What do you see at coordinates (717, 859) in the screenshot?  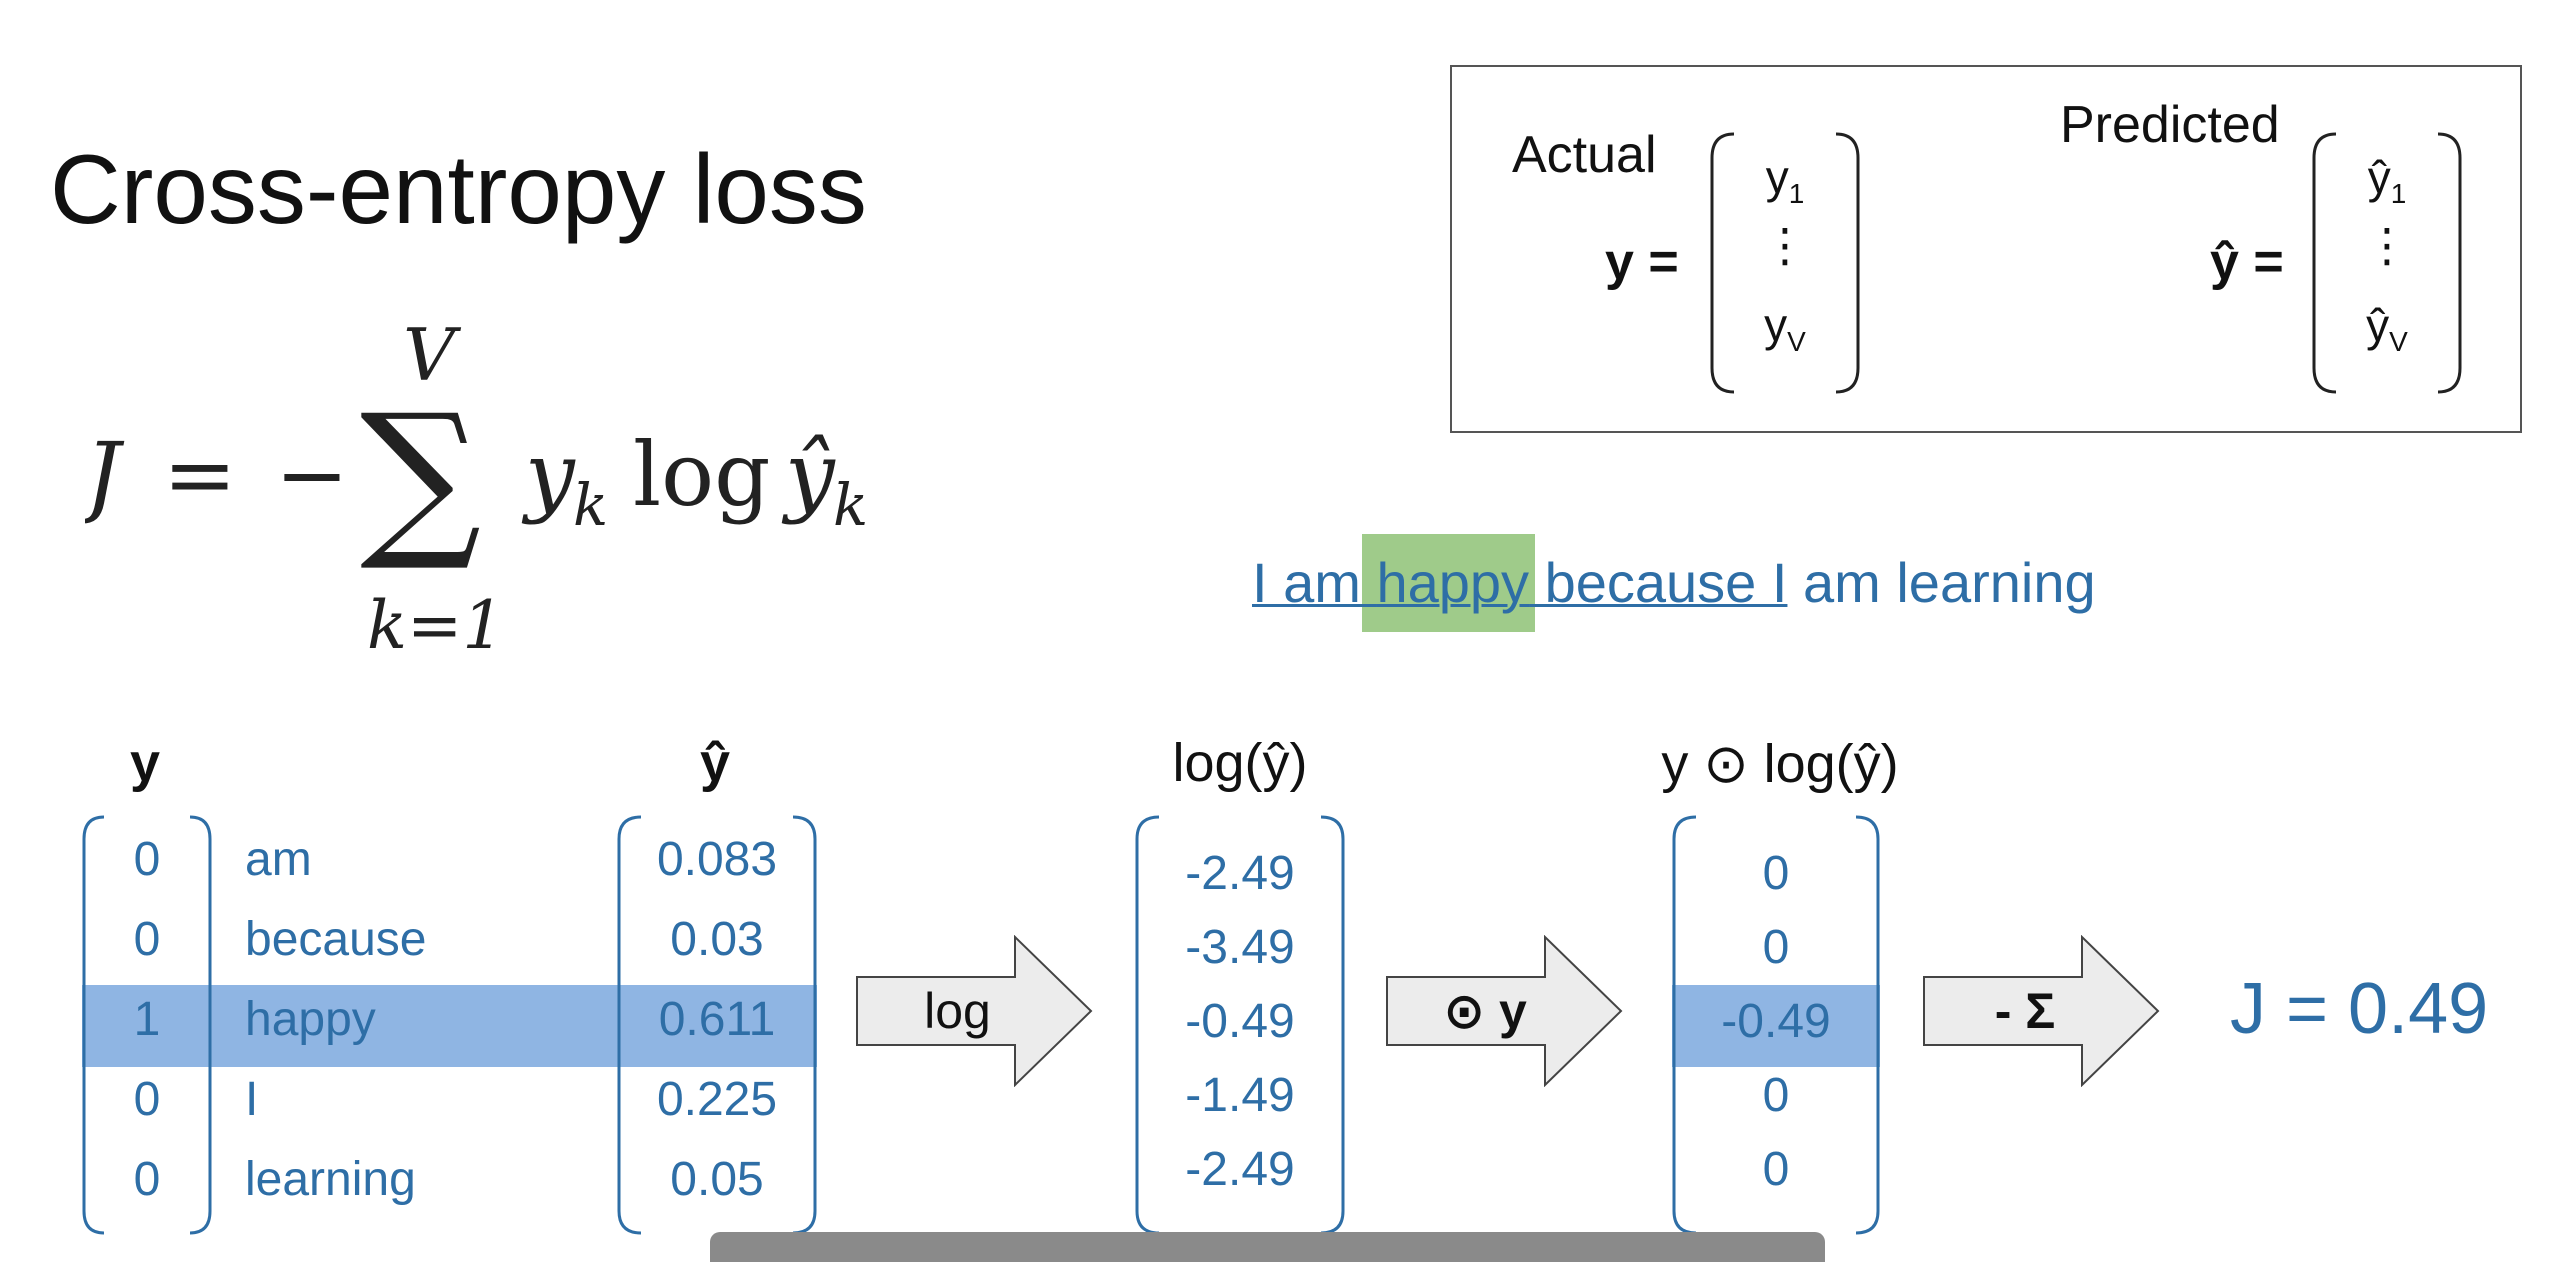 I see `yhat-value: 0.083` at bounding box center [717, 859].